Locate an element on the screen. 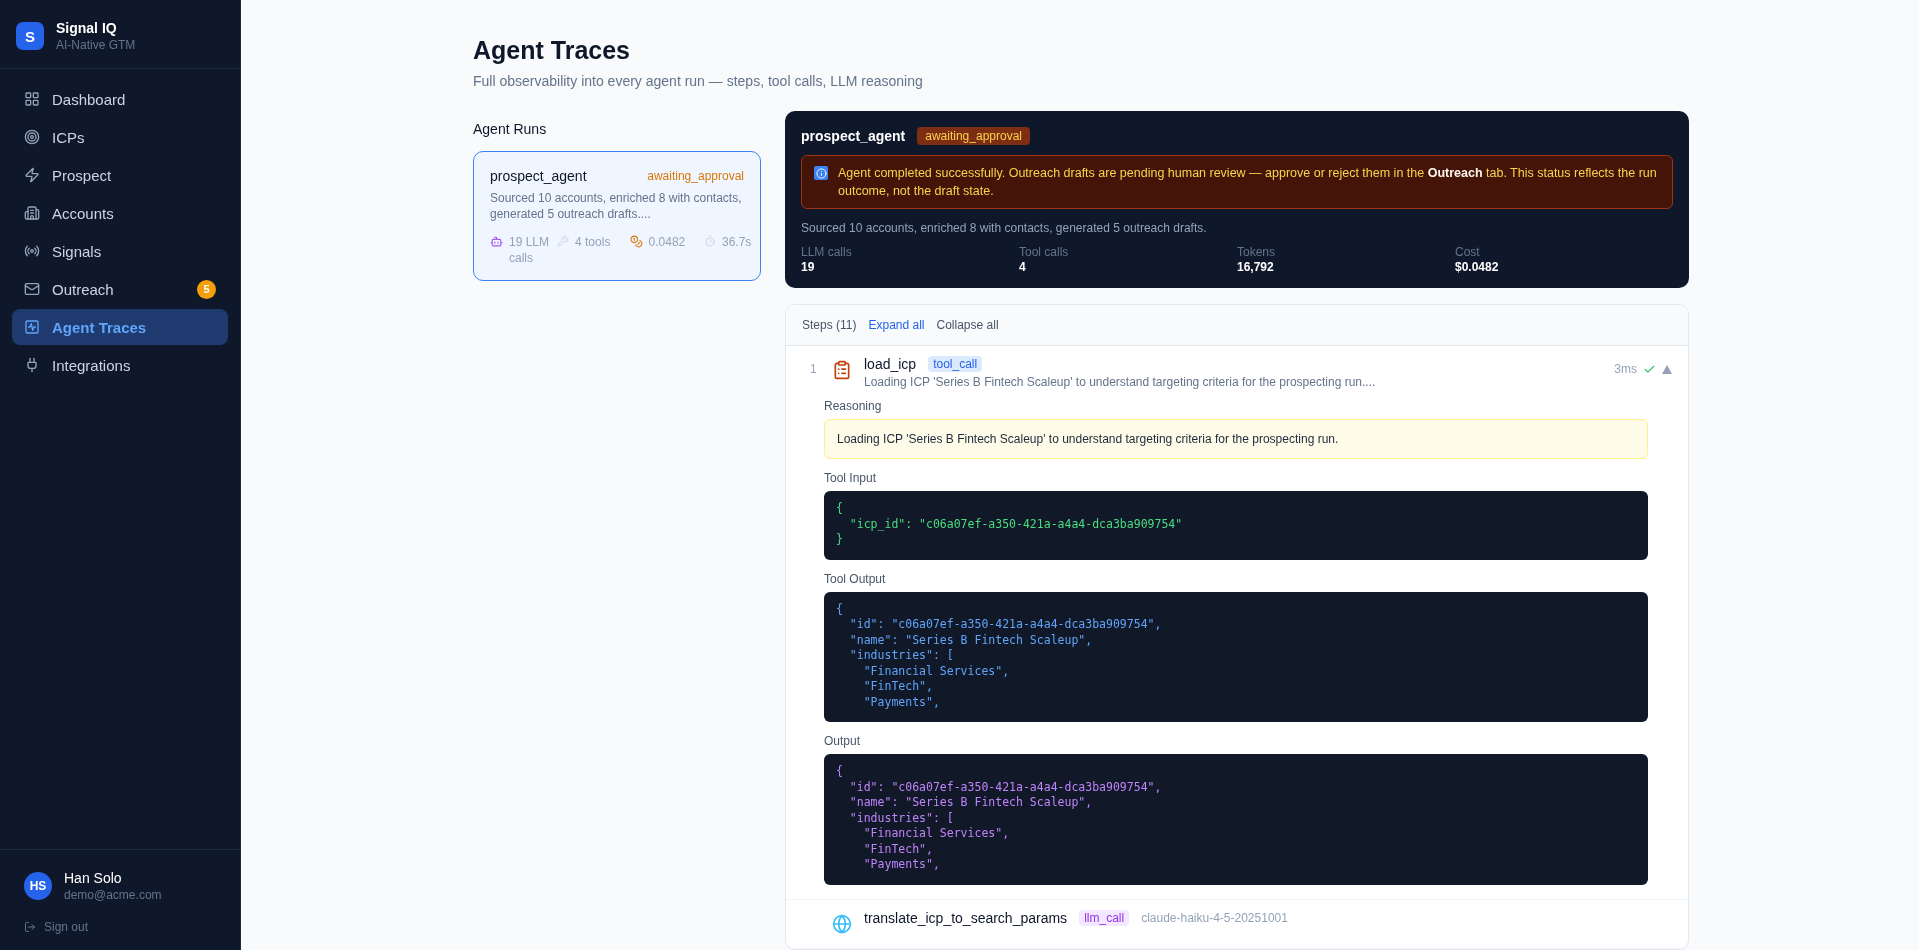  stat-value: $0.0482 is located at coordinates (1477, 267).